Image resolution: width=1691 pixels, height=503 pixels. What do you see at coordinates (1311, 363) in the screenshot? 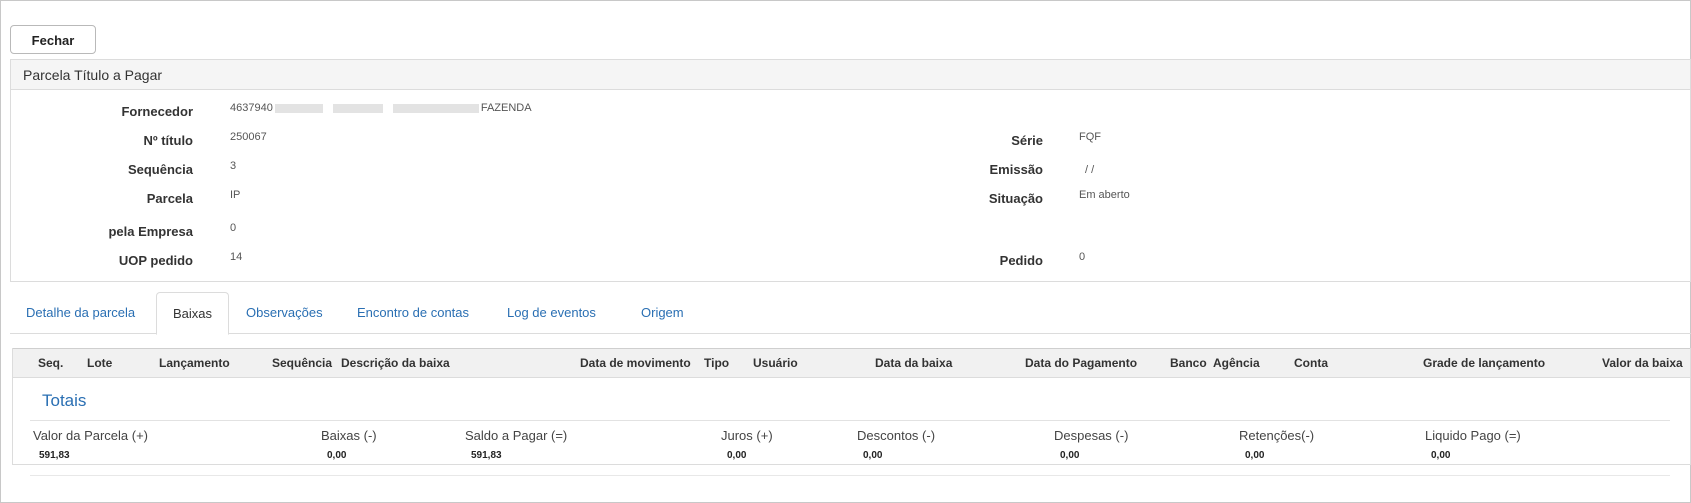
I see `col-conta: Conta` at bounding box center [1311, 363].